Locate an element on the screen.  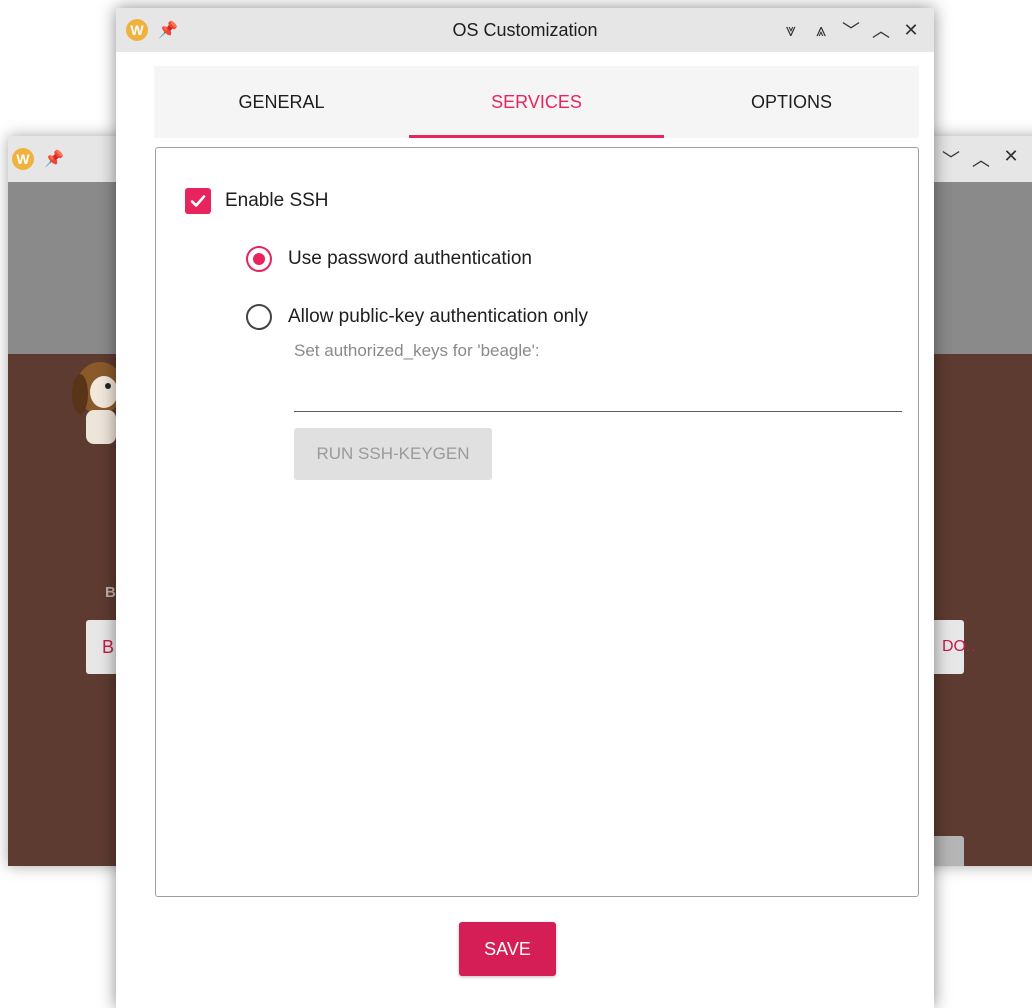
background-left-button: B is located at coordinates (103, 647).